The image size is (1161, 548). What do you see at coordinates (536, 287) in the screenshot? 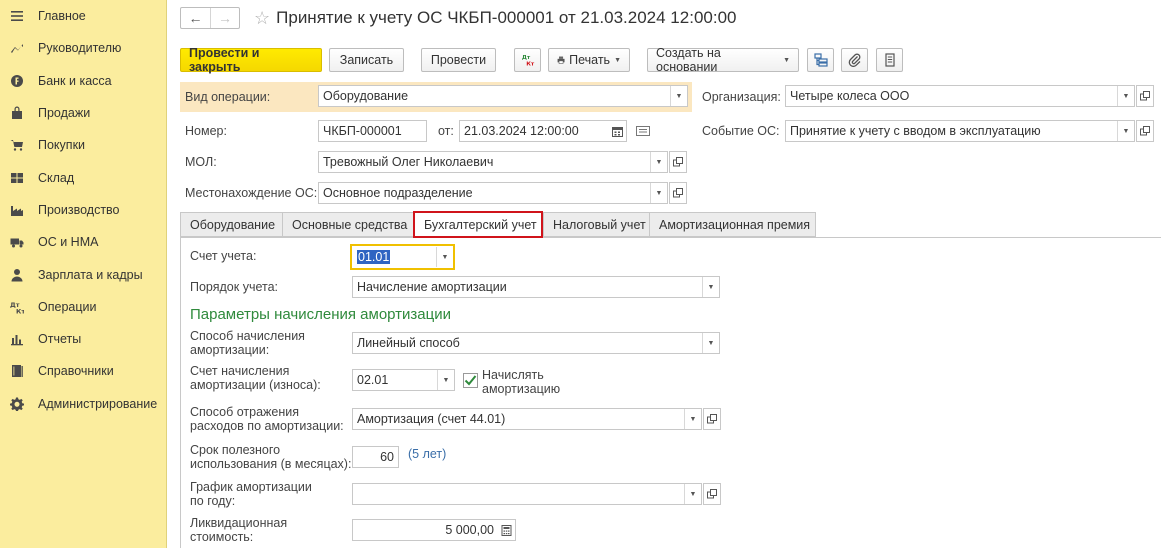
I see `procedure-select: Начисление амортизации ▼` at bounding box center [536, 287].